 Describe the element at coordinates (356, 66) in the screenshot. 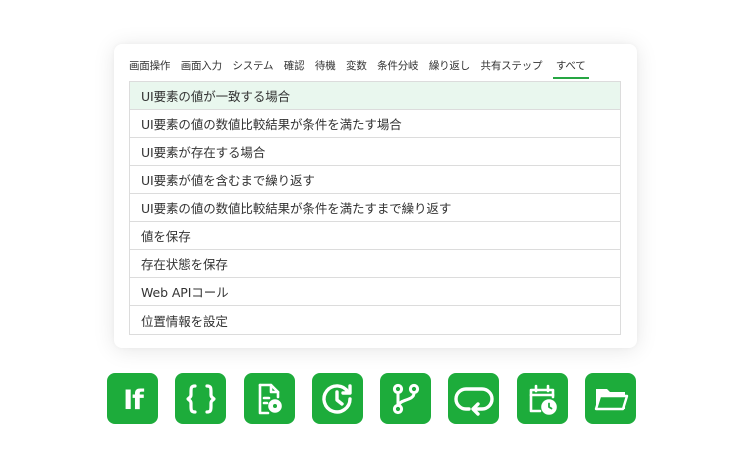

I see `tab-variable: 変数` at that location.